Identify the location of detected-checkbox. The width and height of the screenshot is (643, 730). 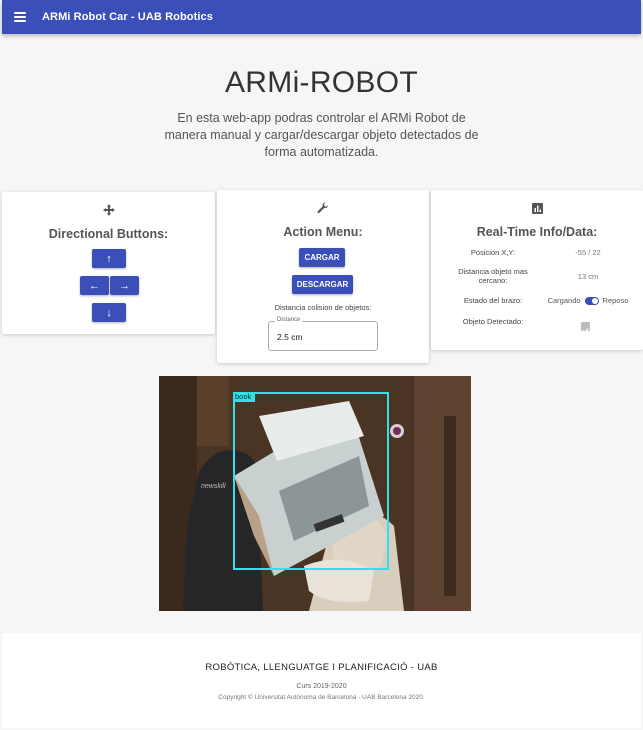
(585, 328).